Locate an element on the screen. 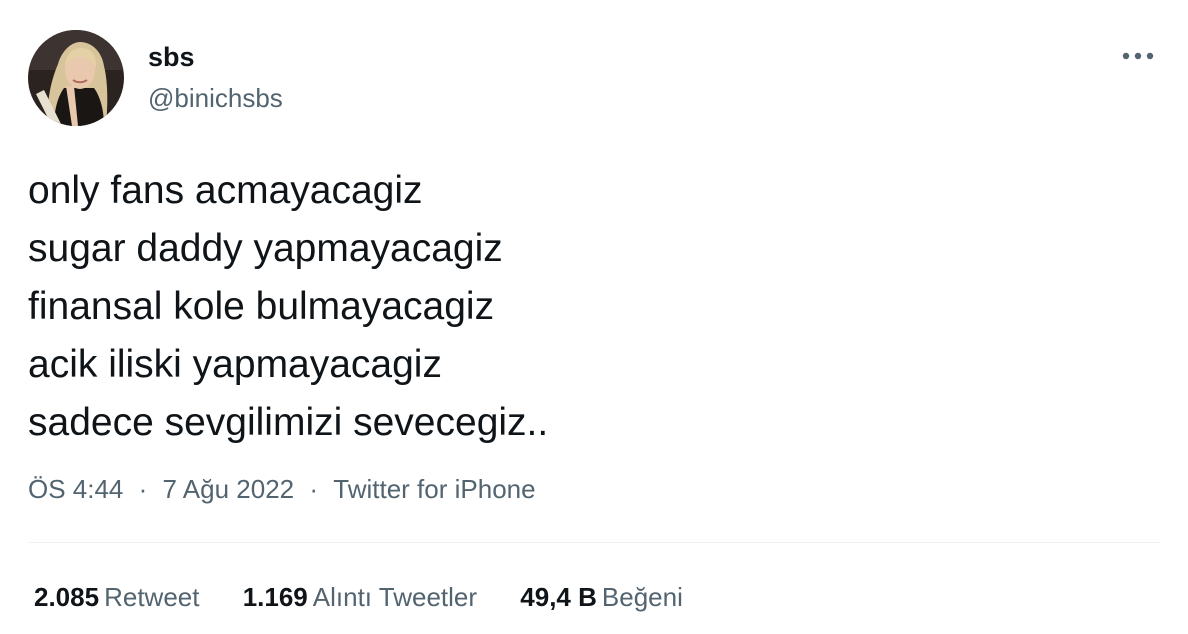 The height and width of the screenshot is (634, 1188). profile-photo-icon is located at coordinates (76, 78).